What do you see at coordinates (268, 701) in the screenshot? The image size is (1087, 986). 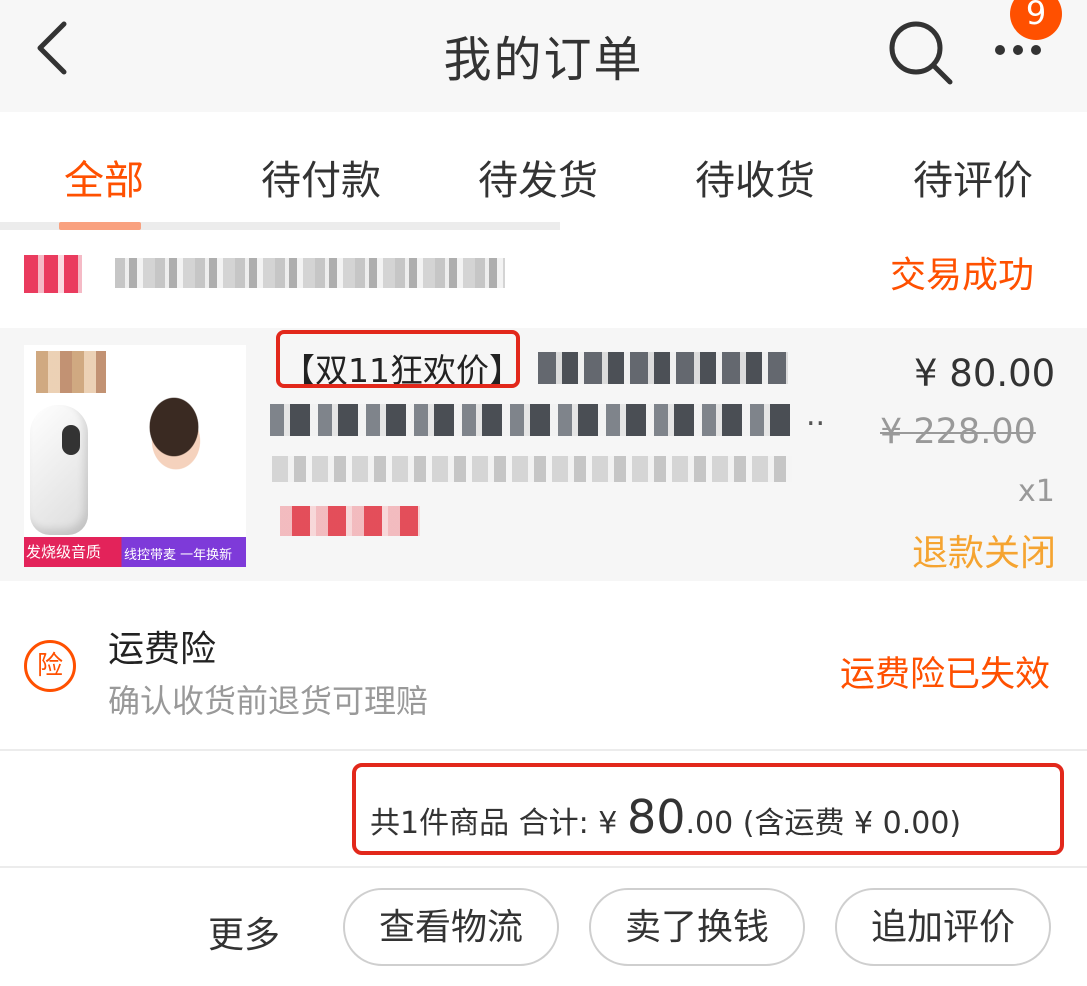 I see `insurance-description: 确认收货前退货可理赔` at bounding box center [268, 701].